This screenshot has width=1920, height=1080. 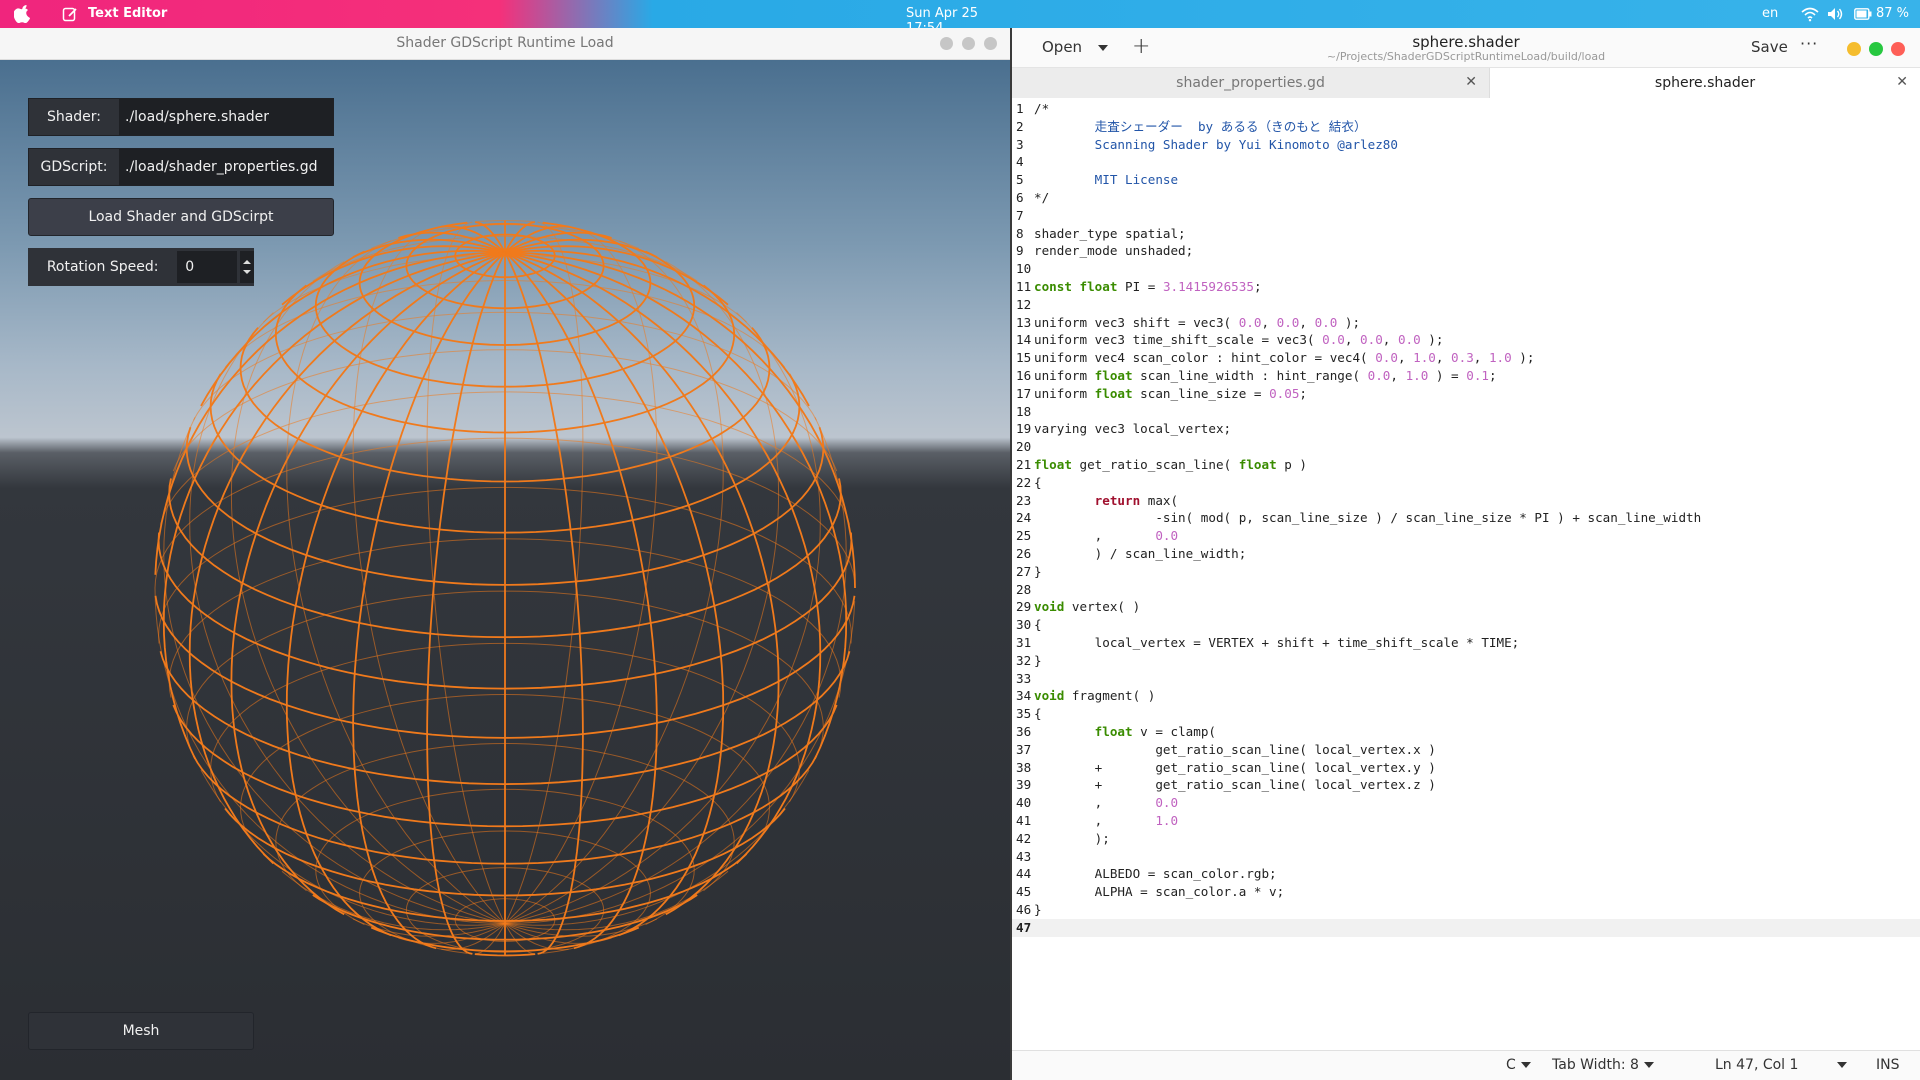 What do you see at coordinates (1603, 1065) in the screenshot?
I see `tab-width-selector: Tab Width: 8` at bounding box center [1603, 1065].